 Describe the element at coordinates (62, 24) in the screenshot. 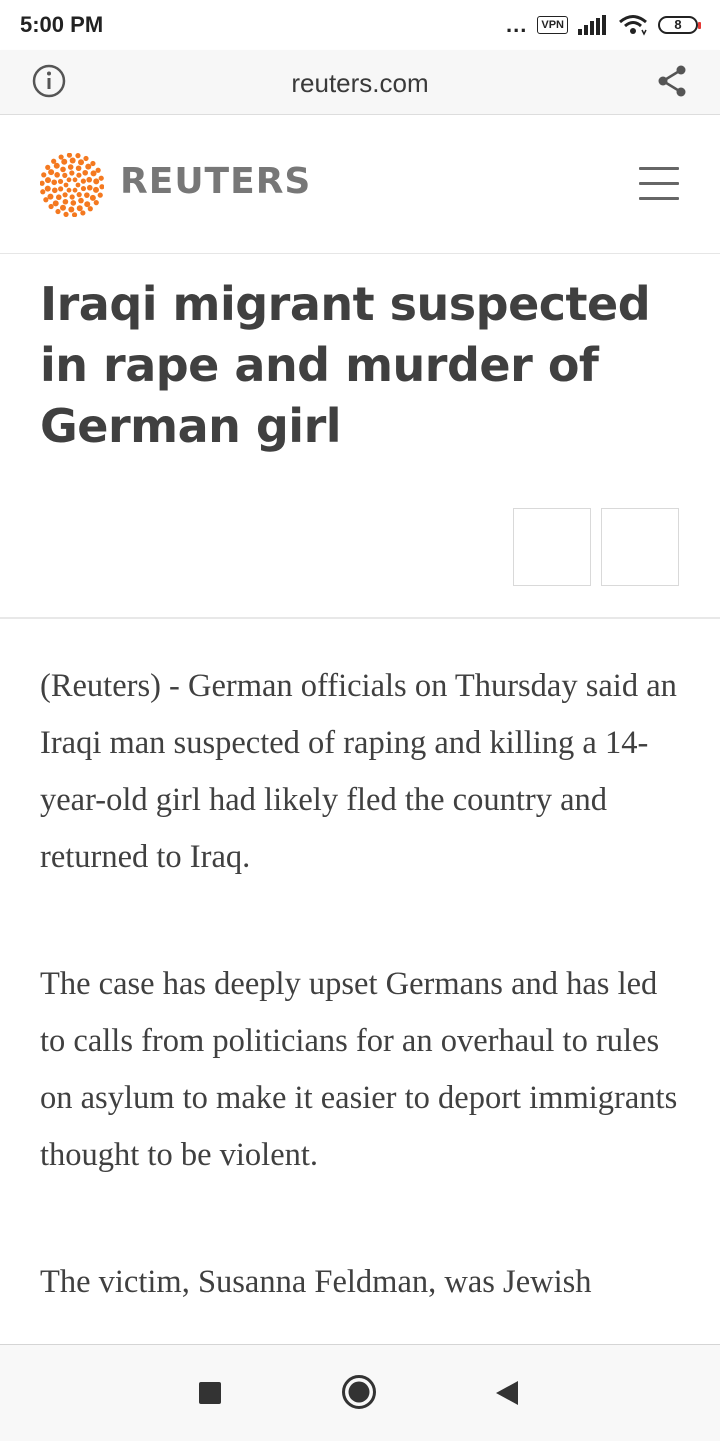

I see `status-time: 5:00 PM` at that location.